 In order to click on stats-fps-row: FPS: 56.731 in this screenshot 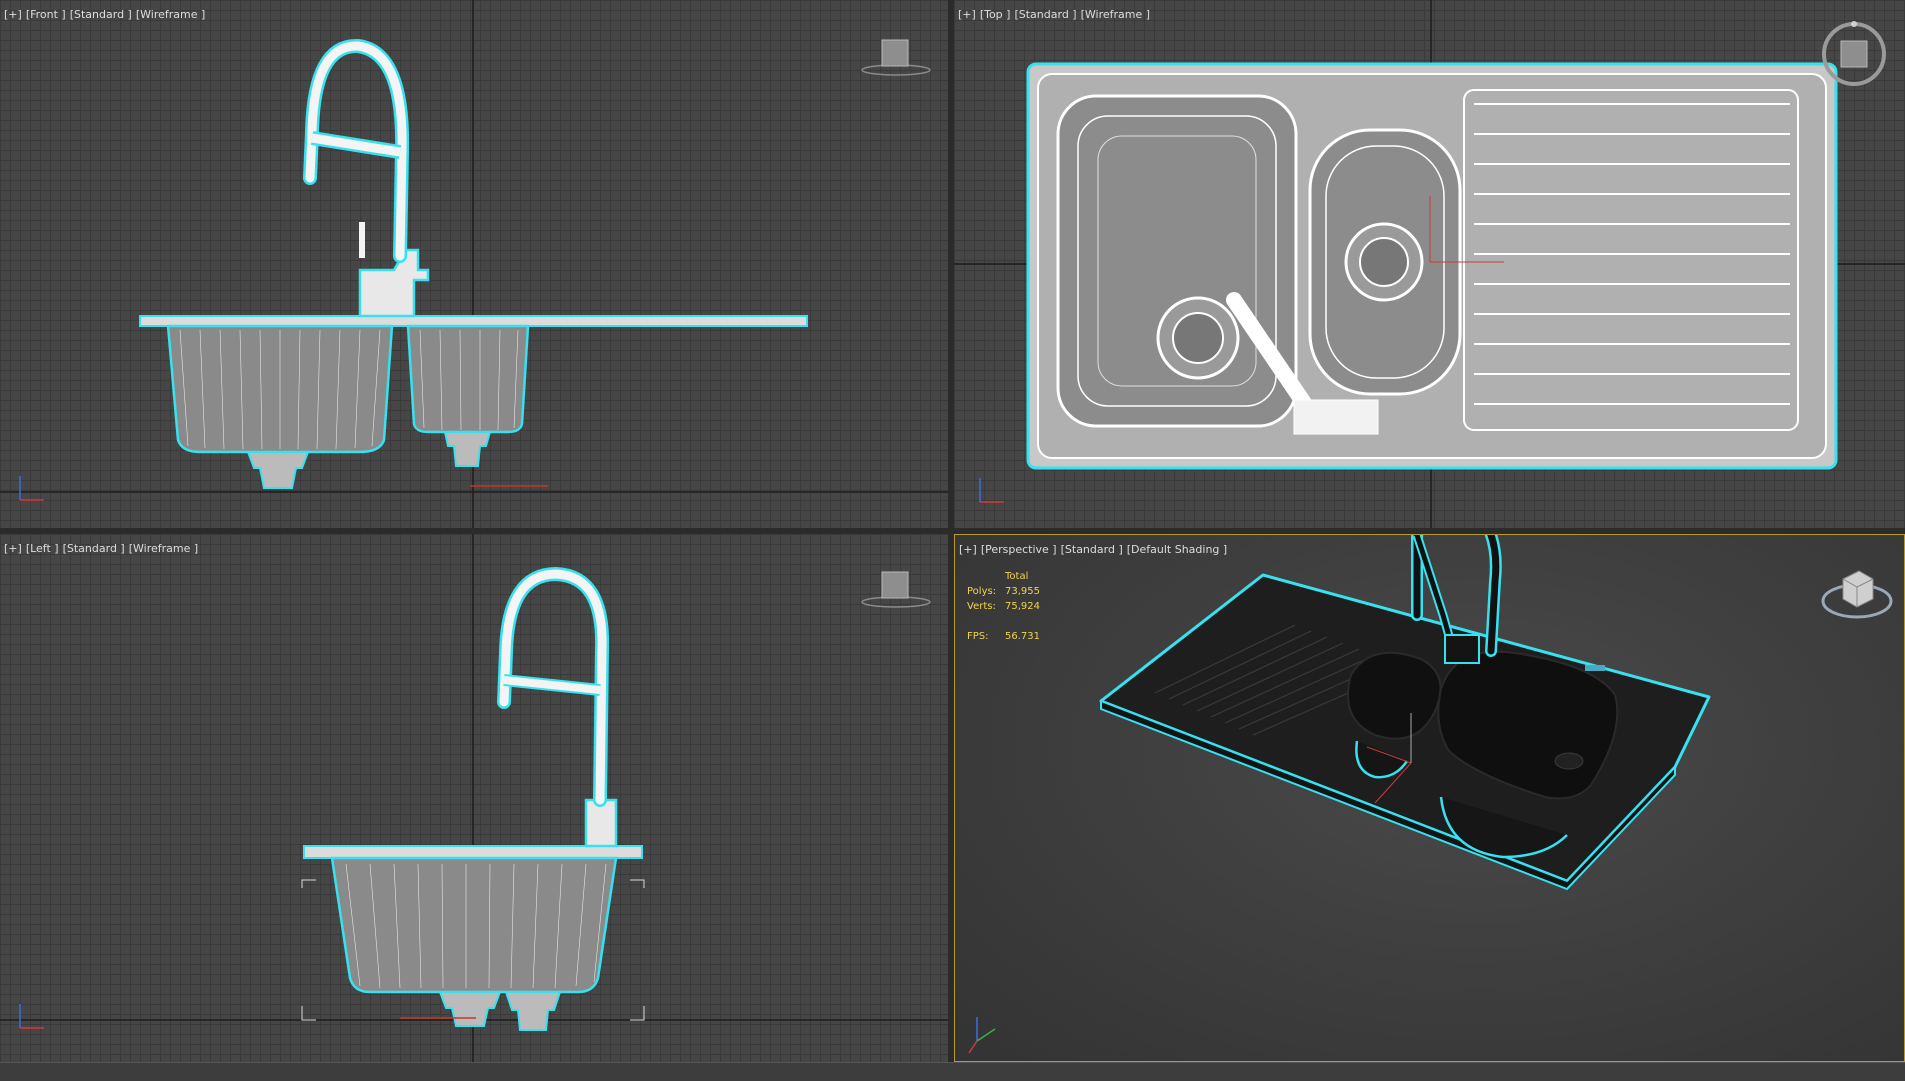, I will do `click(1003, 636)`.